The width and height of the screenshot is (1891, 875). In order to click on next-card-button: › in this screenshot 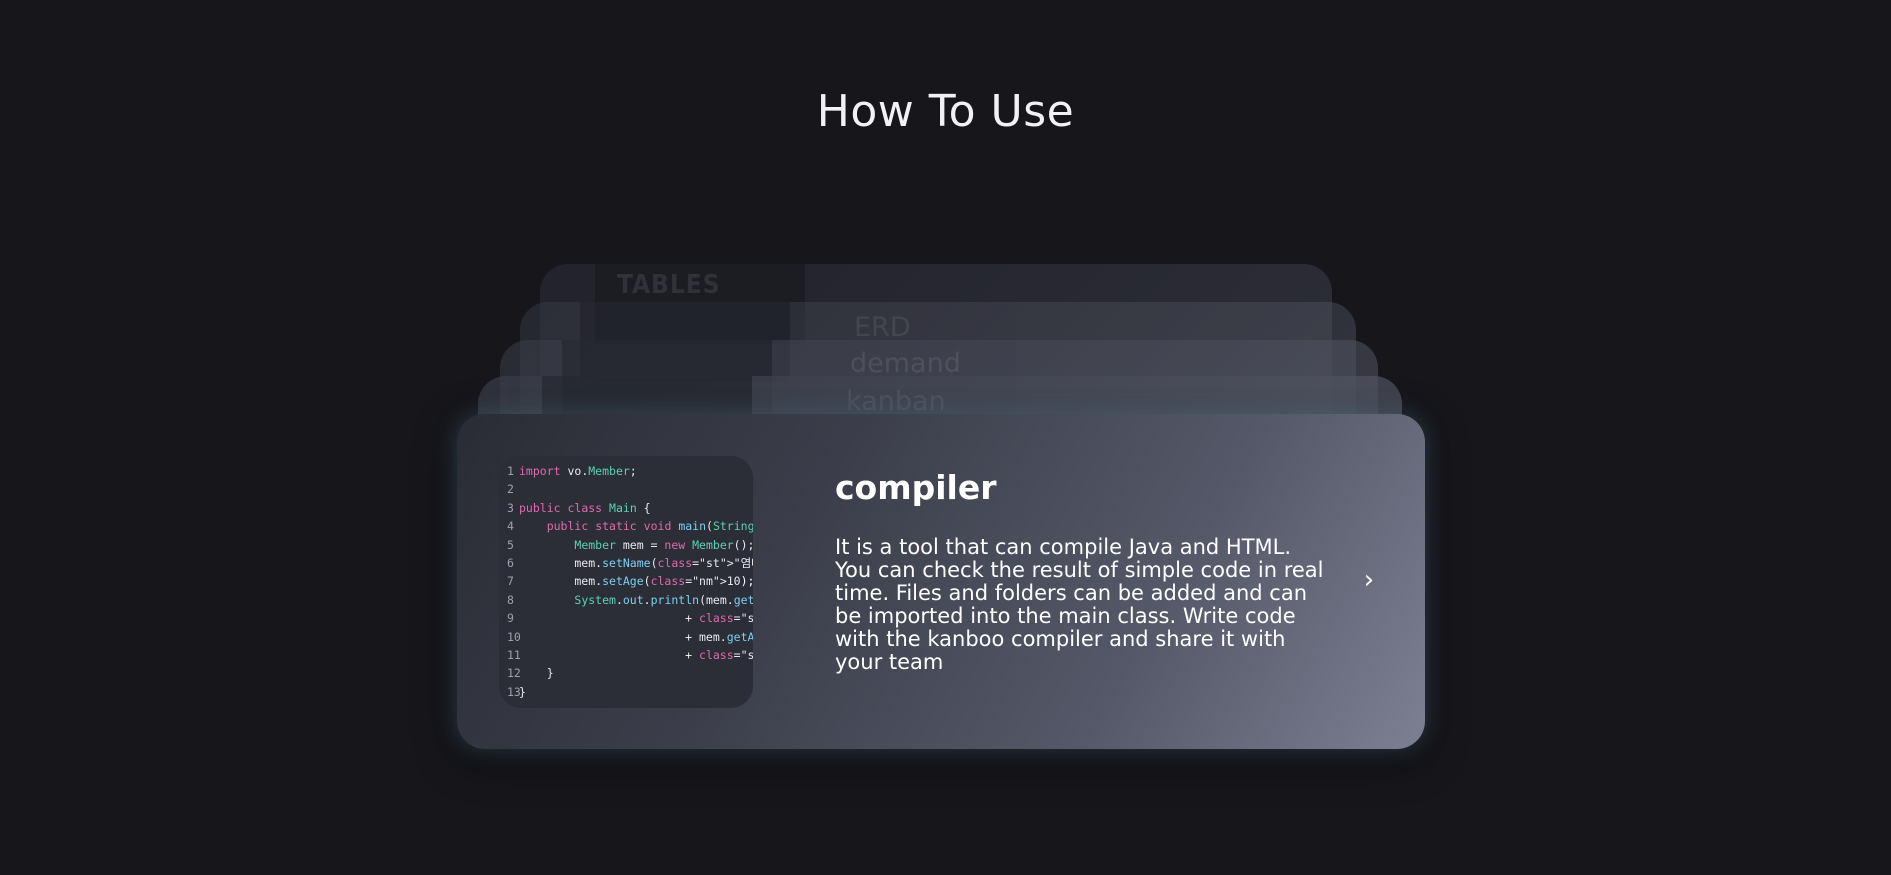, I will do `click(1369, 580)`.